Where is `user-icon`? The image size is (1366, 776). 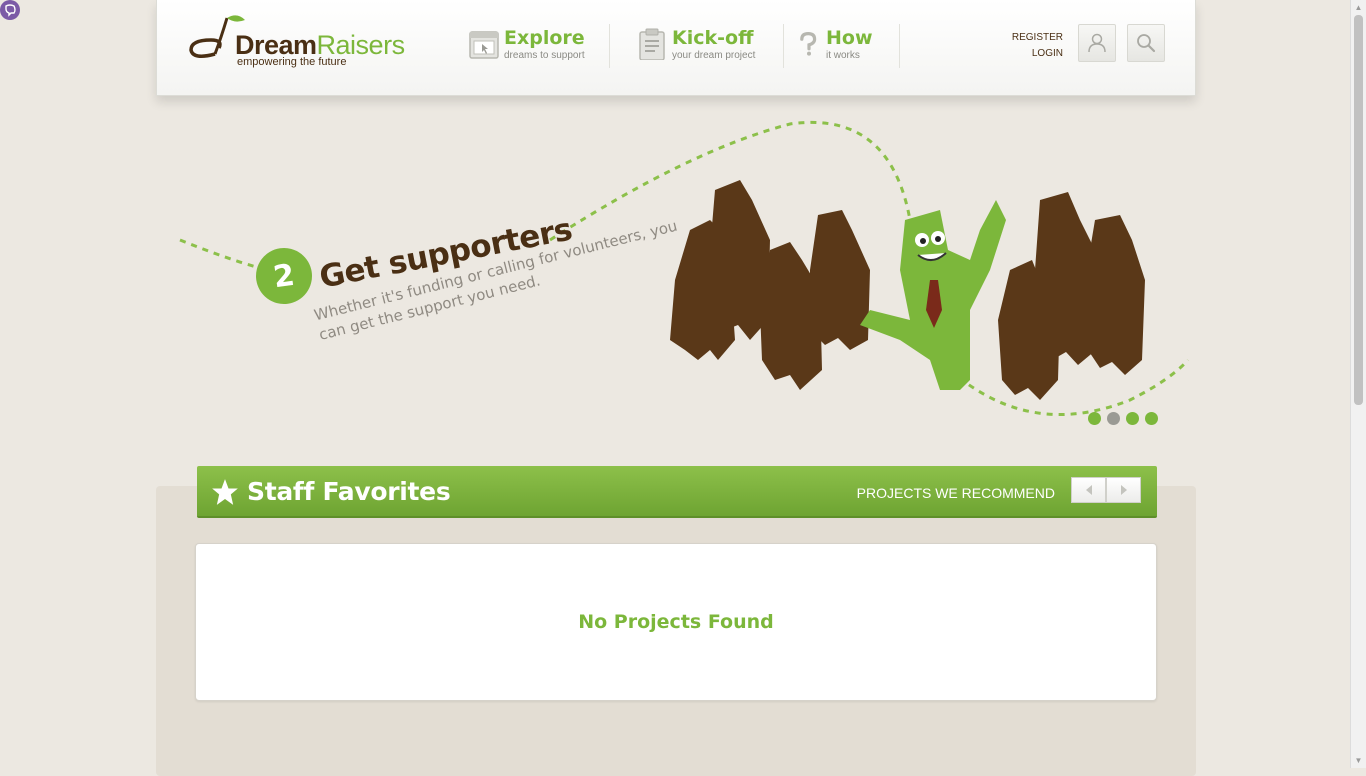 user-icon is located at coordinates (1097, 43).